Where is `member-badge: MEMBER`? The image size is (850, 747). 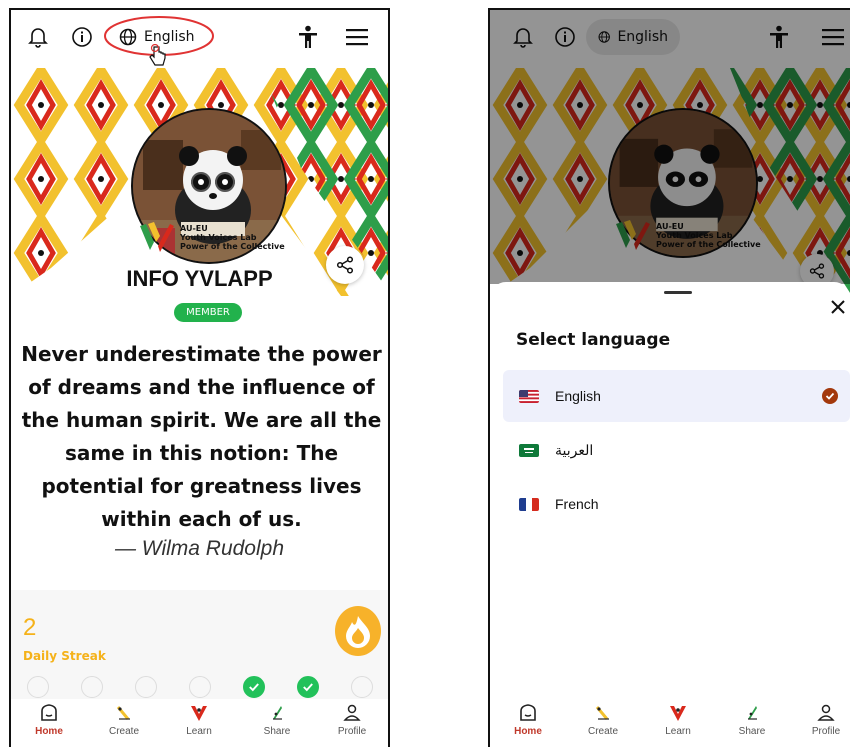 member-badge: MEMBER is located at coordinates (208, 312).